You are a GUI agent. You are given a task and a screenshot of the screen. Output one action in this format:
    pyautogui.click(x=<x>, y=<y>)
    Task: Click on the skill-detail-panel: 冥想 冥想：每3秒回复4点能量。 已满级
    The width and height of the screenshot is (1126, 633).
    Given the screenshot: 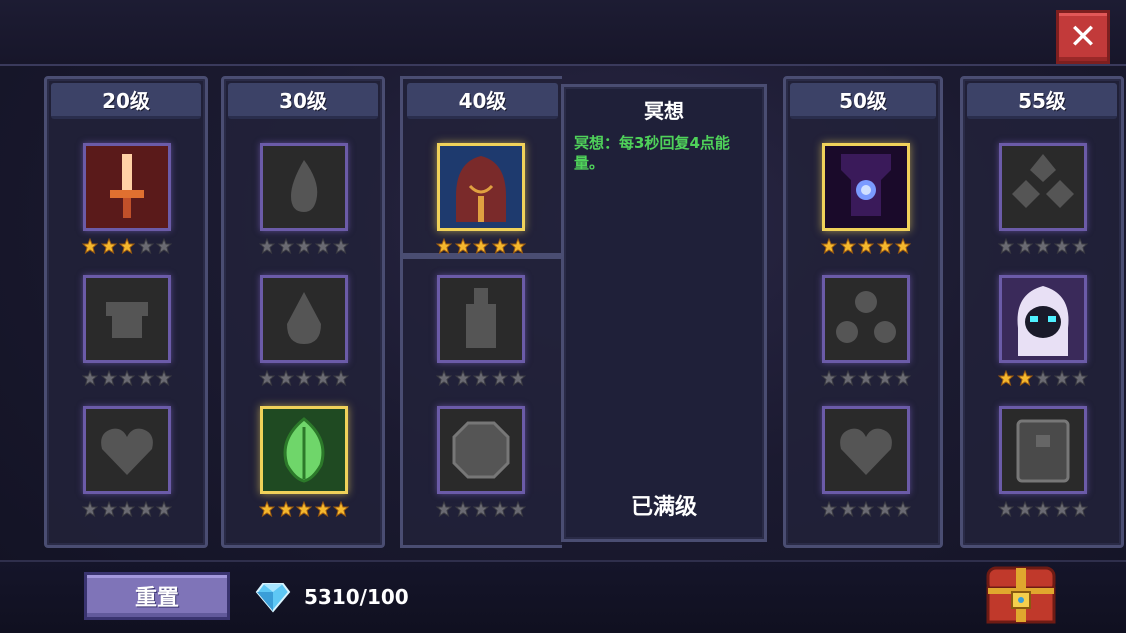 What is the action you would take?
    pyautogui.click(x=664, y=313)
    